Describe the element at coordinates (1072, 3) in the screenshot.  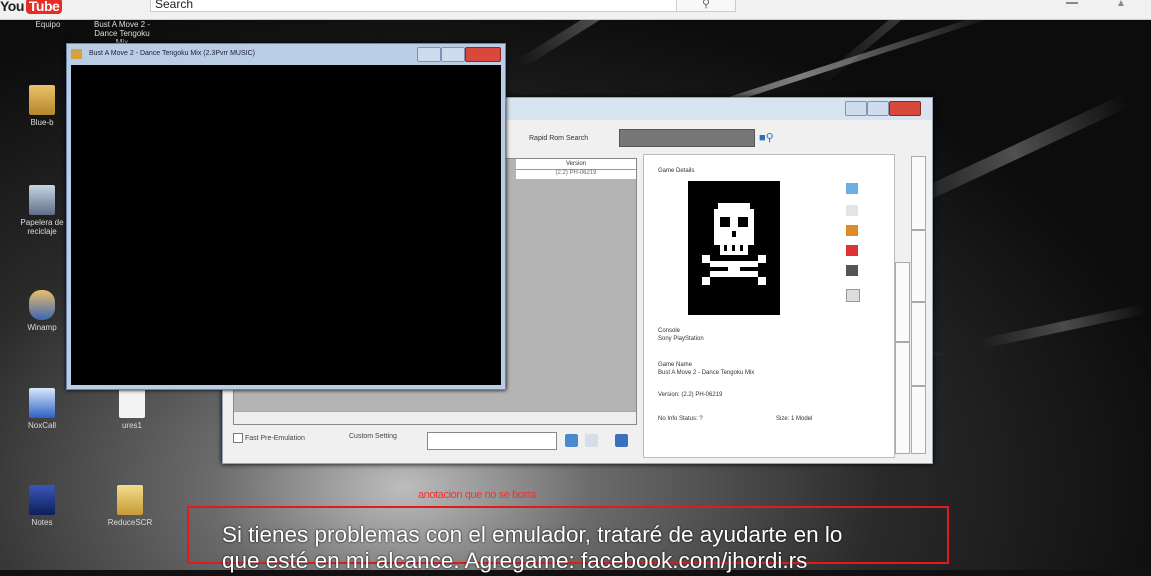
I see `upload-icon` at that location.